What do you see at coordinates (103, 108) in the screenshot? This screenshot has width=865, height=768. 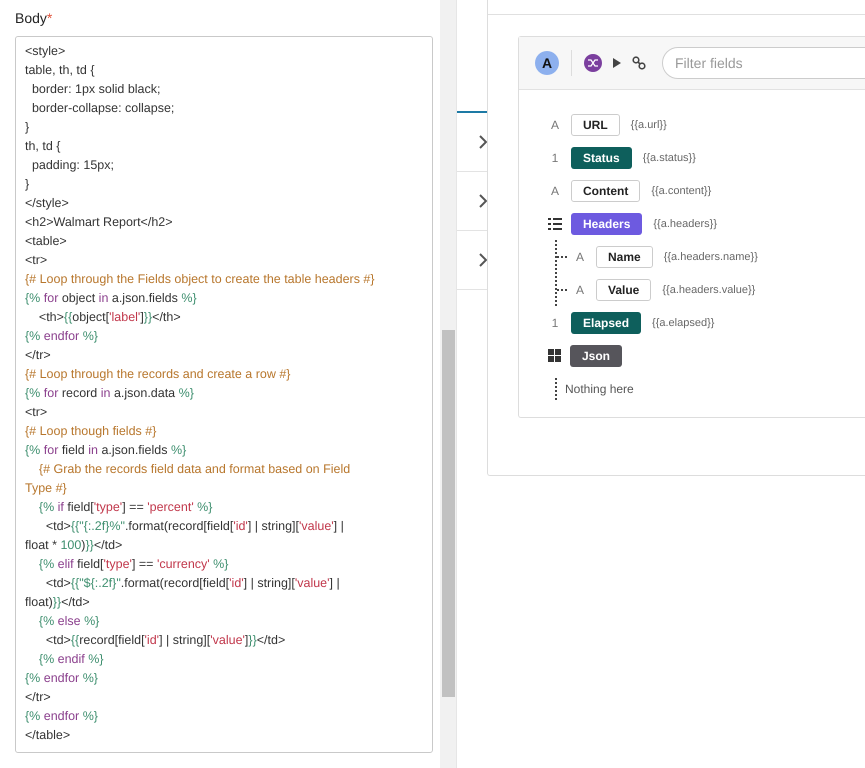 I see `code-line: border-collapse: collapse;` at bounding box center [103, 108].